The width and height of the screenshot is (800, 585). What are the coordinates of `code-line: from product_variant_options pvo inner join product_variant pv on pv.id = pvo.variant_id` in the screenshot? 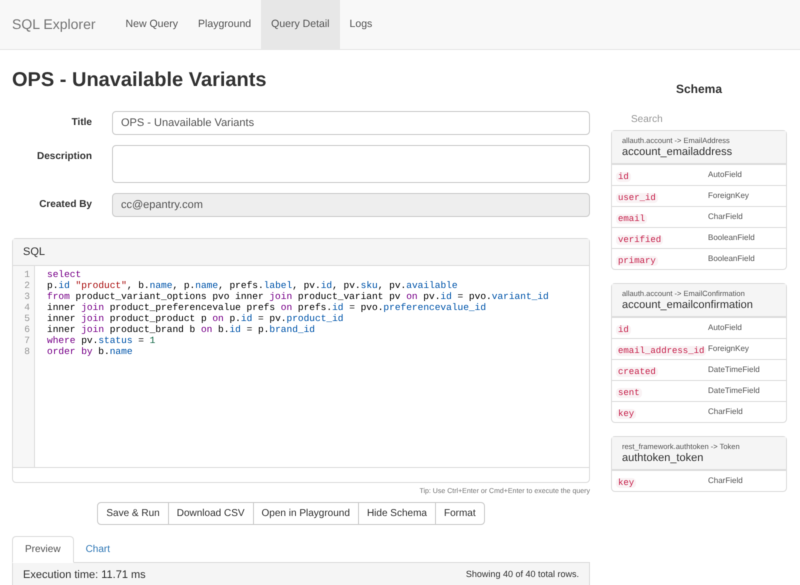 It's located at (298, 296).